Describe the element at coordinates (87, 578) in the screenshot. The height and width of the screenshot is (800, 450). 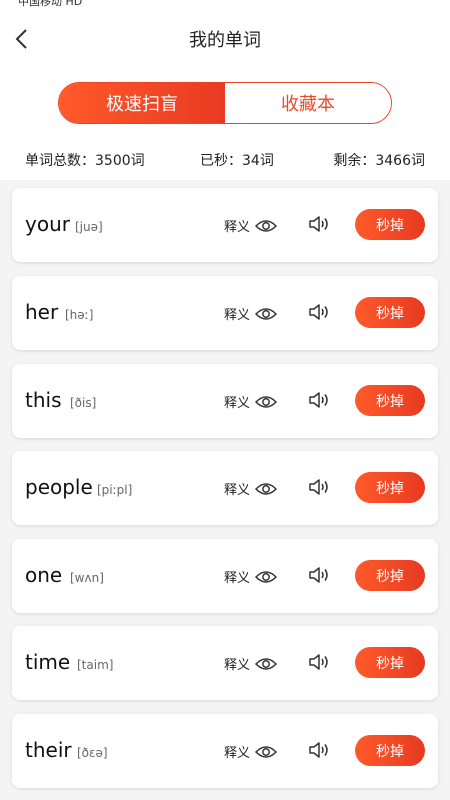
I see `phonetic-text: [wʌn]` at that location.